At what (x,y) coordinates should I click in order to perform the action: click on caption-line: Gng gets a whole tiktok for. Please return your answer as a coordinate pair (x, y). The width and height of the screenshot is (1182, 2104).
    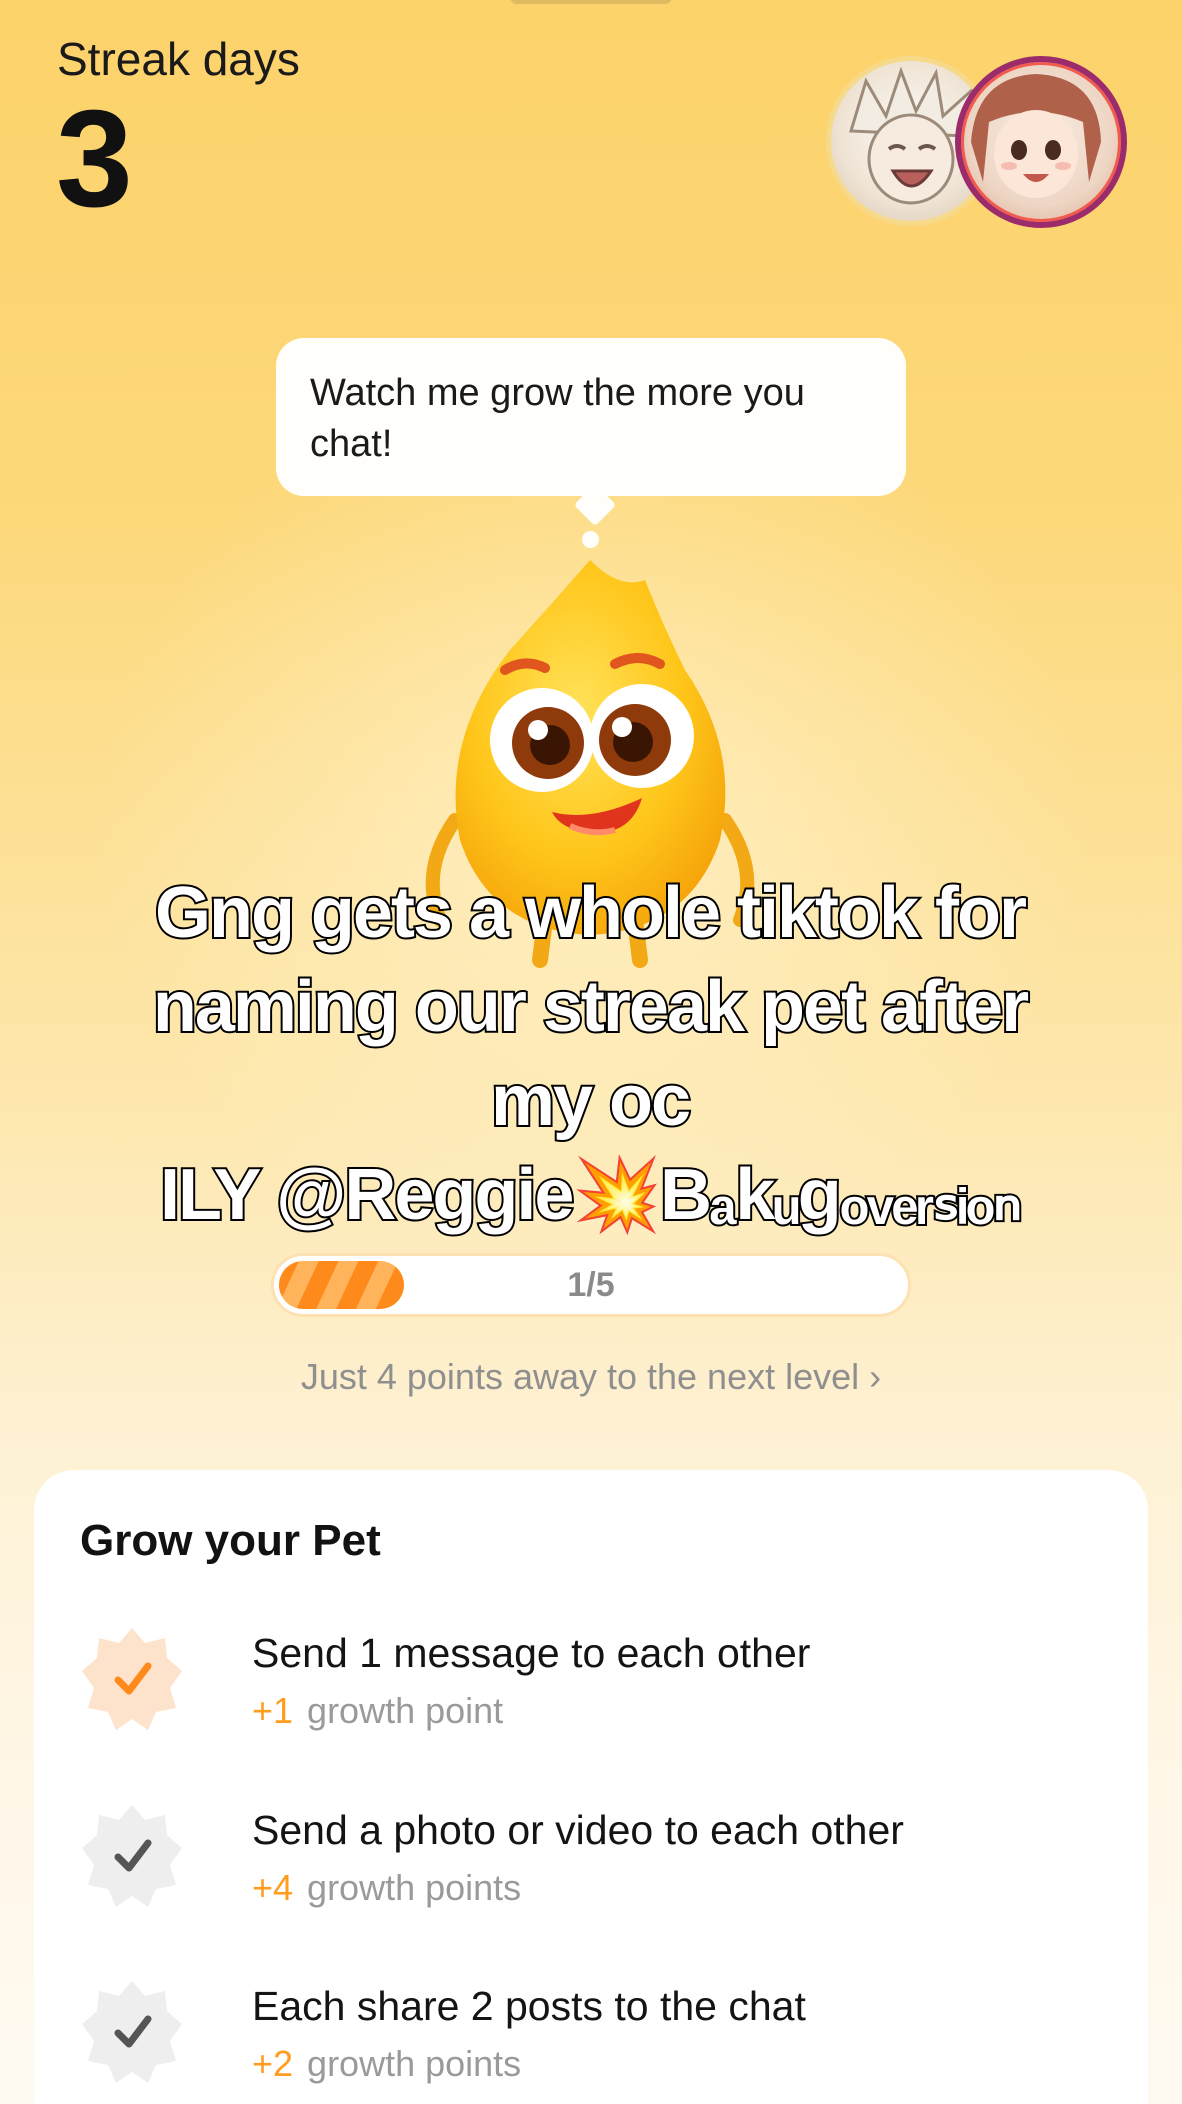
    Looking at the image, I should click on (591, 913).